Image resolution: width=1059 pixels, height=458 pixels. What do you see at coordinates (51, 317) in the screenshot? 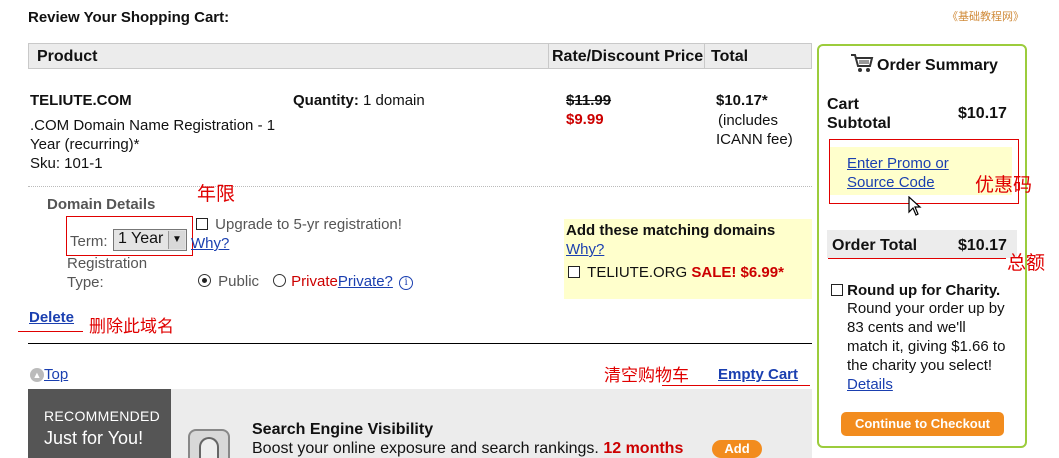
I see `delete-link: Delete` at bounding box center [51, 317].